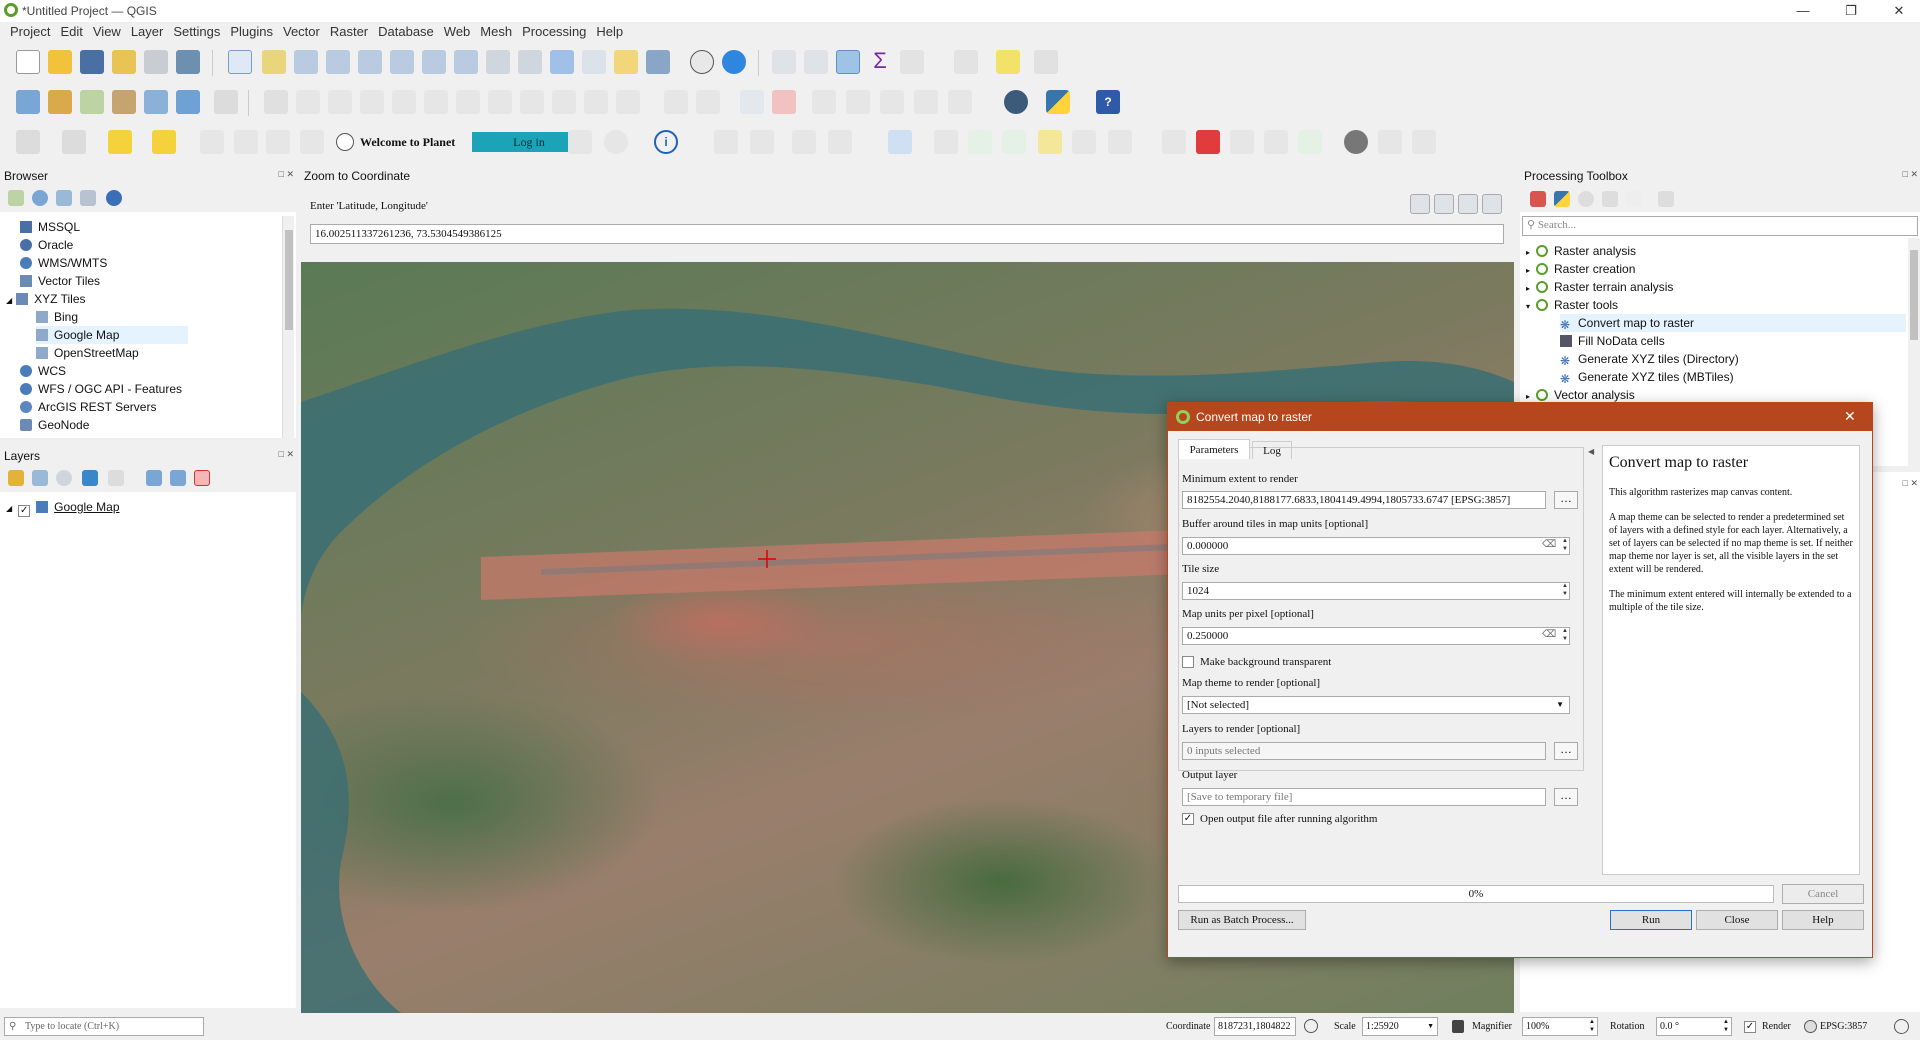 Image resolution: width=1920 pixels, height=1040 pixels. What do you see at coordinates (1014, 142) in the screenshot?
I see `add-line-icon` at bounding box center [1014, 142].